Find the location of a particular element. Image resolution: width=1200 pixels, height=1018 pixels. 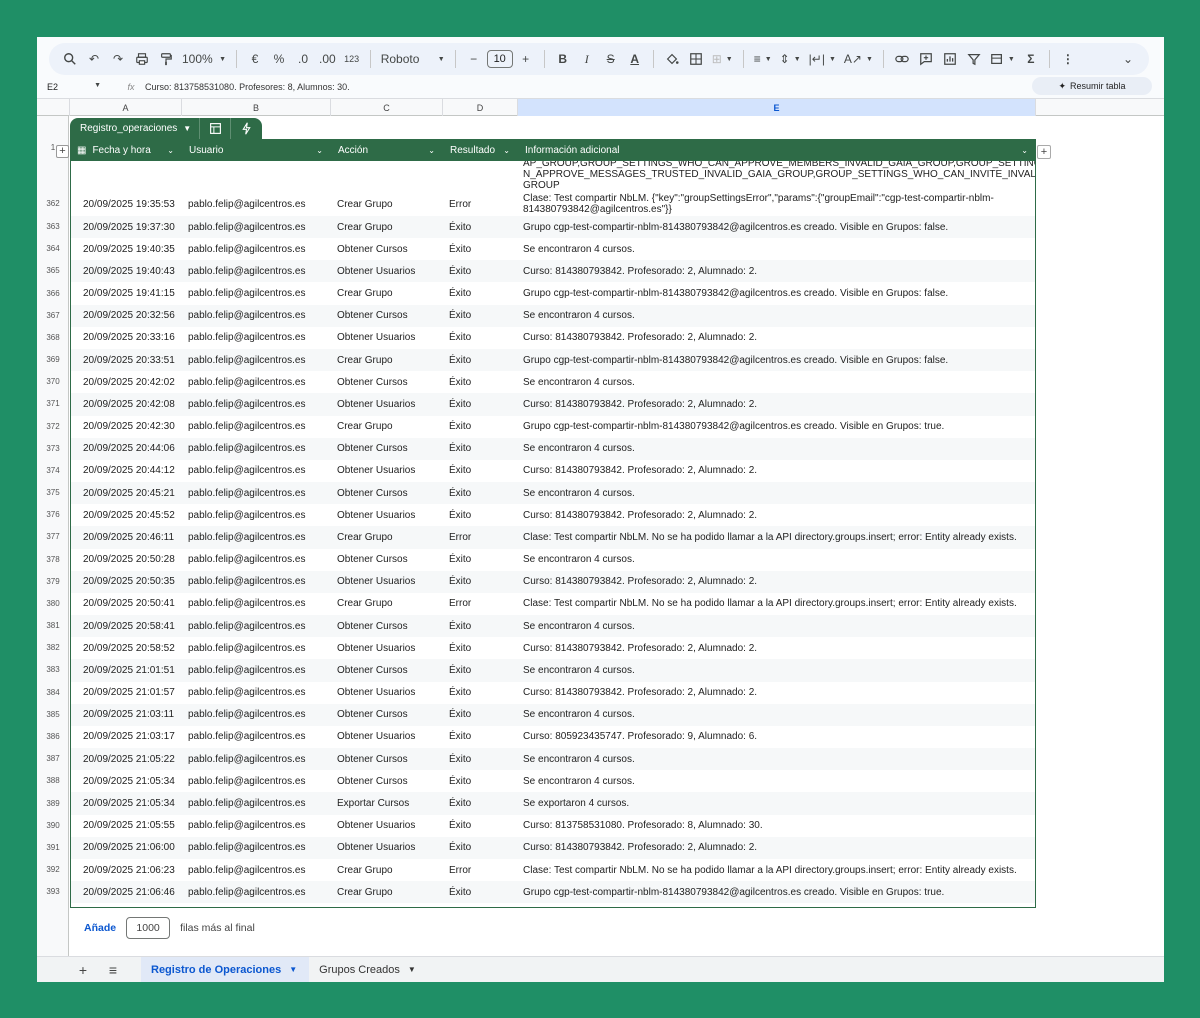

cell-date: 20/09/2025 20:44:12 is located at coordinates (133, 471).